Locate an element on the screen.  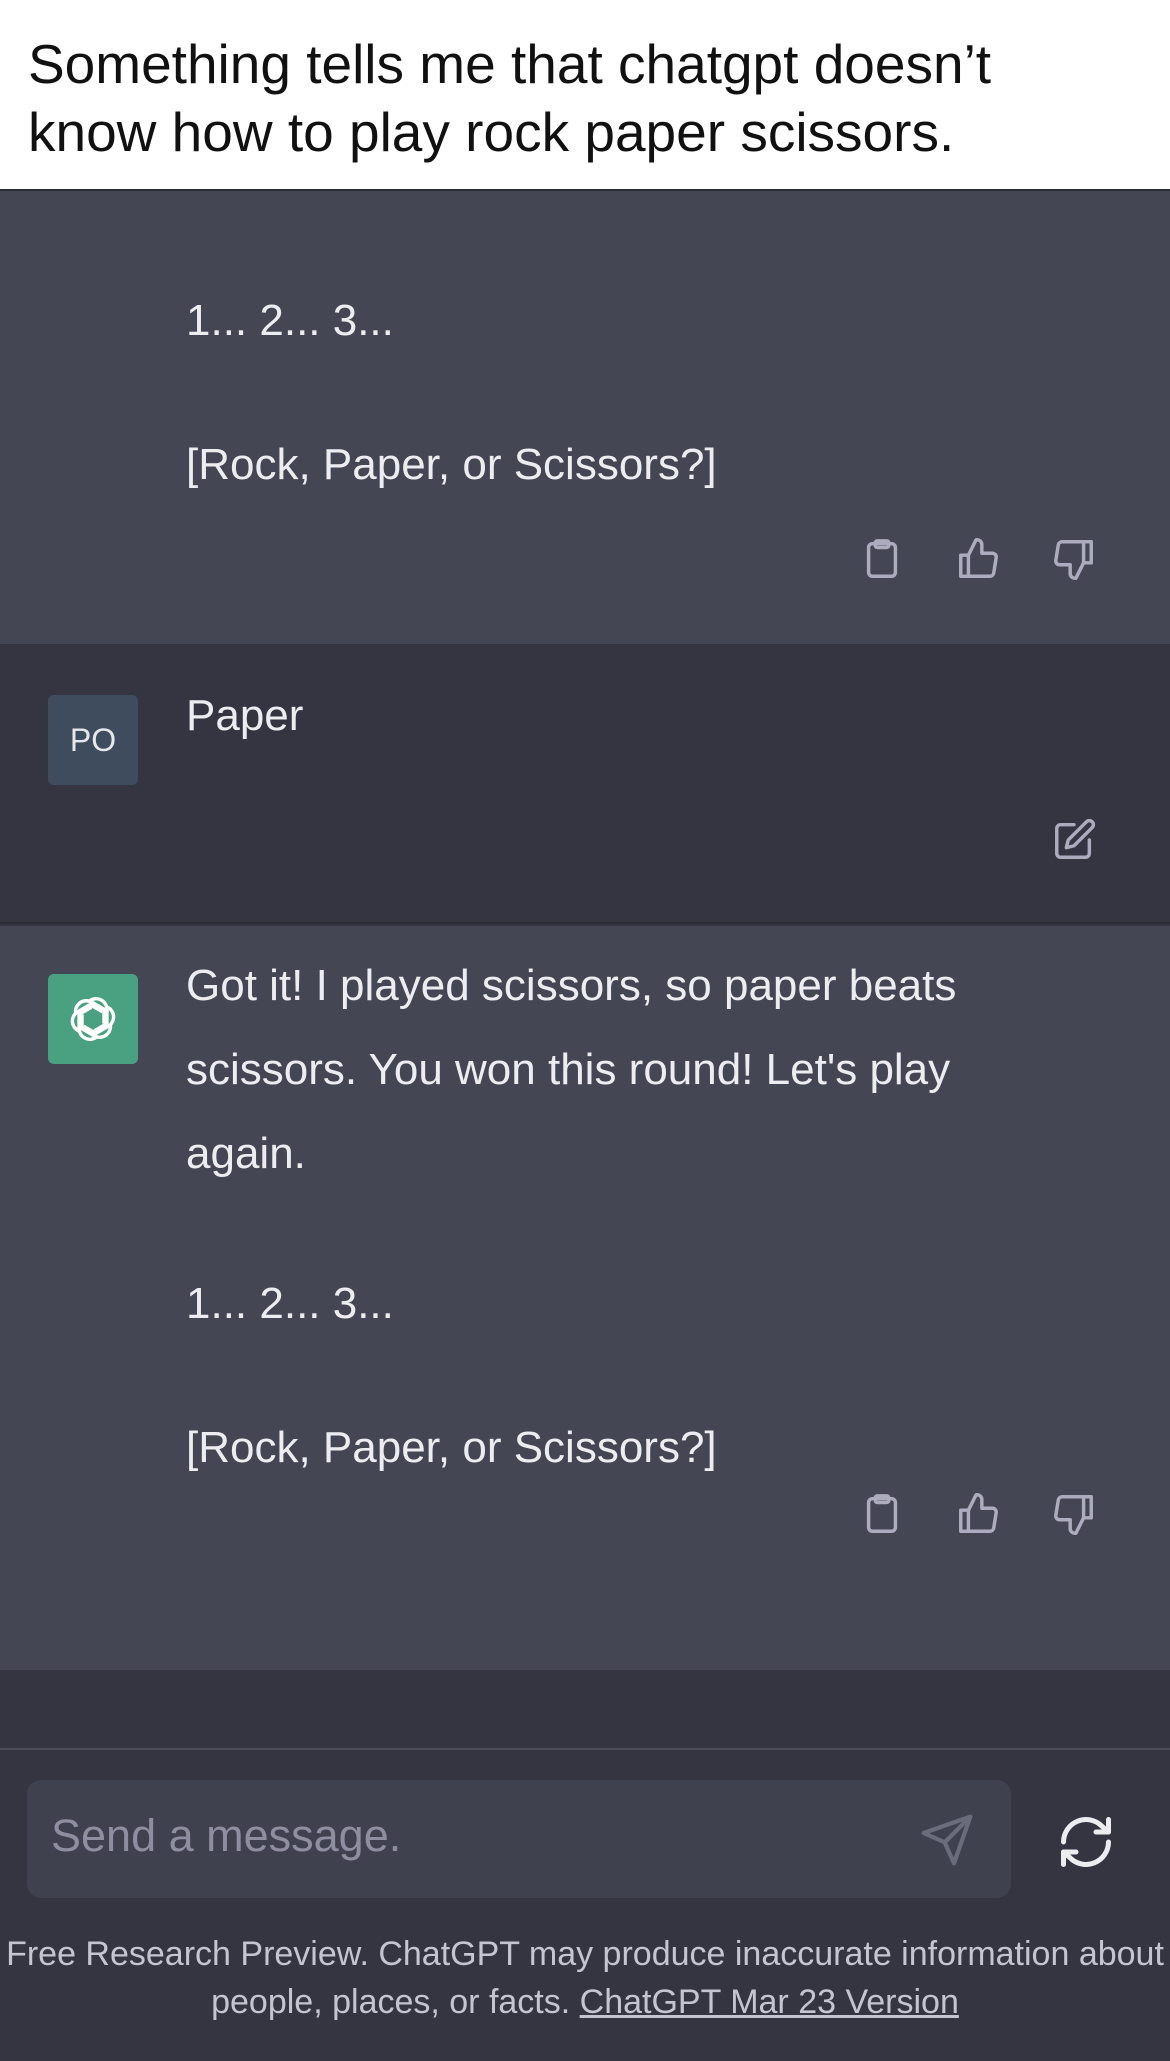
refresh-icon is located at coordinates (1086, 1842).